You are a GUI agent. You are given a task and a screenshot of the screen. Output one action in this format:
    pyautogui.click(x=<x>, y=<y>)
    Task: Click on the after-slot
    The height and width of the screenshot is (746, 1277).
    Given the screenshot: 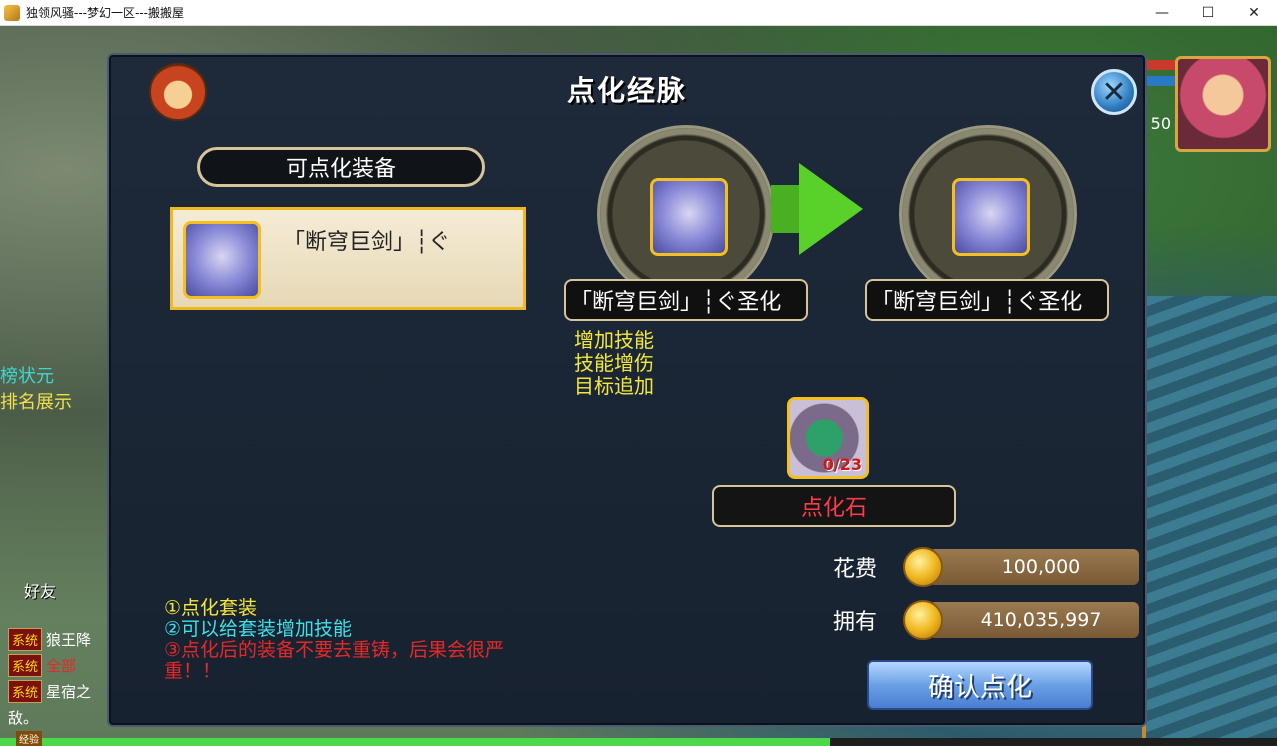 What is the action you would take?
    pyautogui.click(x=988, y=214)
    